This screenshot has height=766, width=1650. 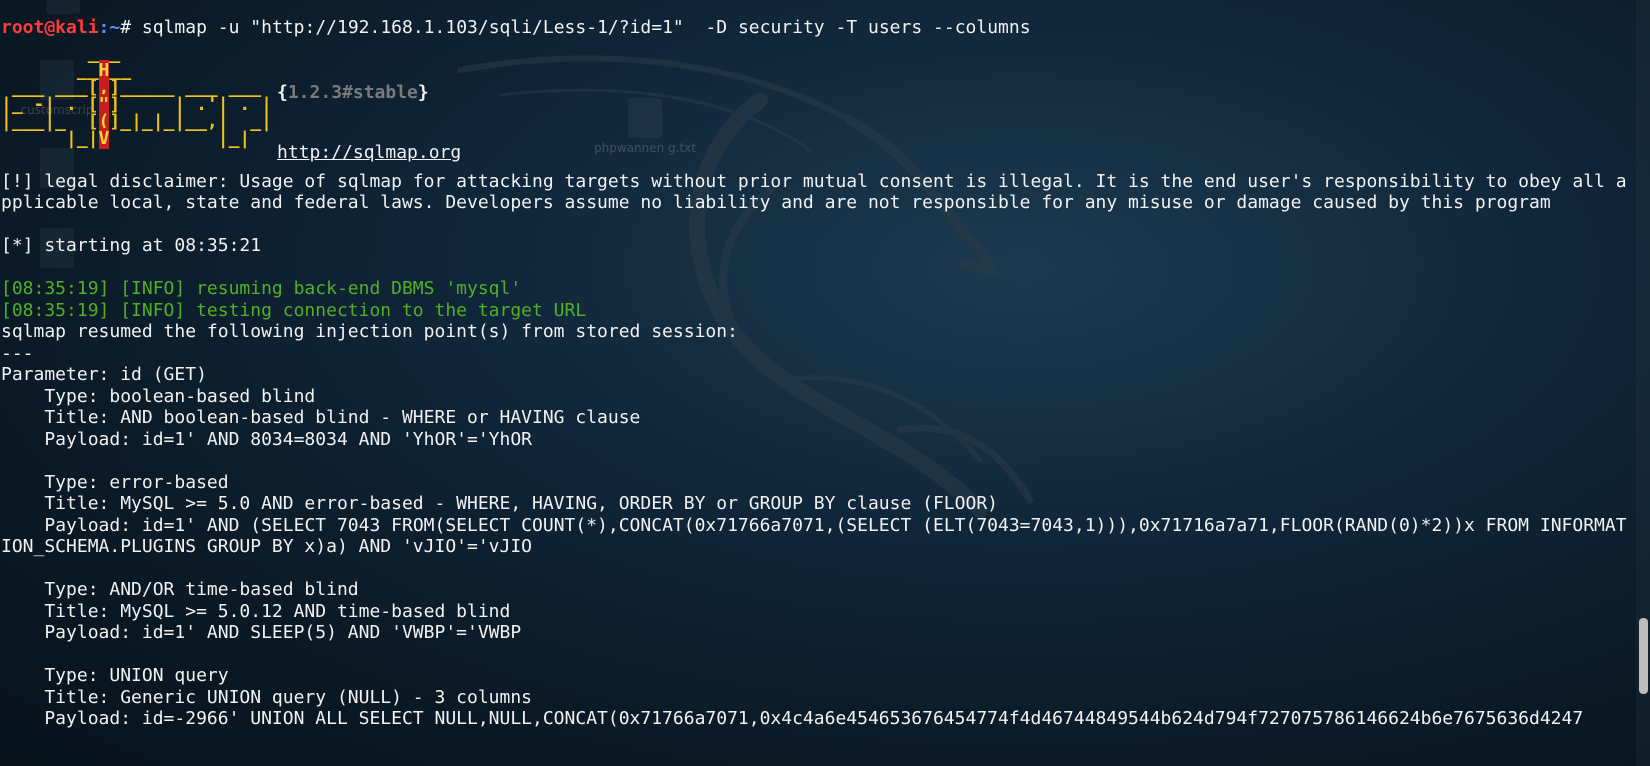 I want to click on desktop-icon, so click(x=63, y=8).